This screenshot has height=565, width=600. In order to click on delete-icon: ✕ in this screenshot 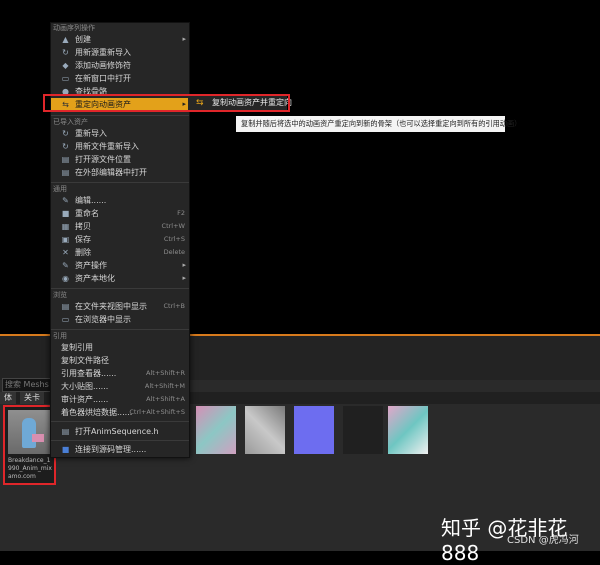, I will do `click(65, 252)`.